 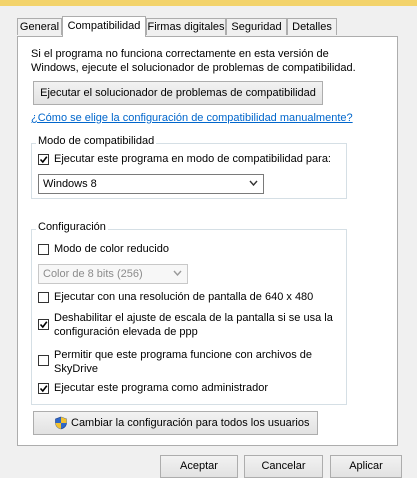 What do you see at coordinates (208, 3) in the screenshot?
I see `window-top-strip` at bounding box center [208, 3].